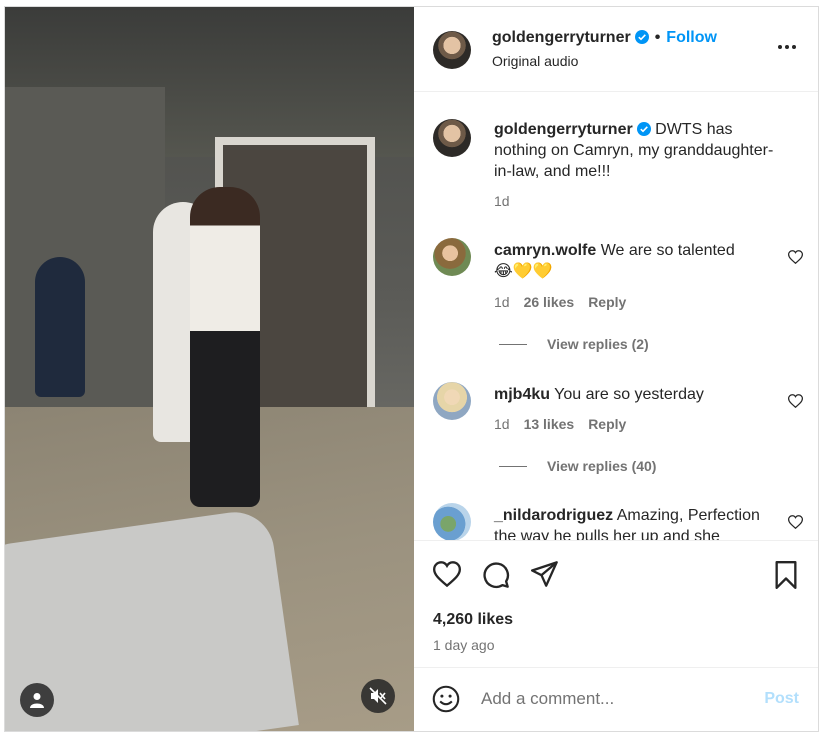 The height and width of the screenshot is (738, 825). I want to click on post-time: 1 day ago, so click(464, 645).